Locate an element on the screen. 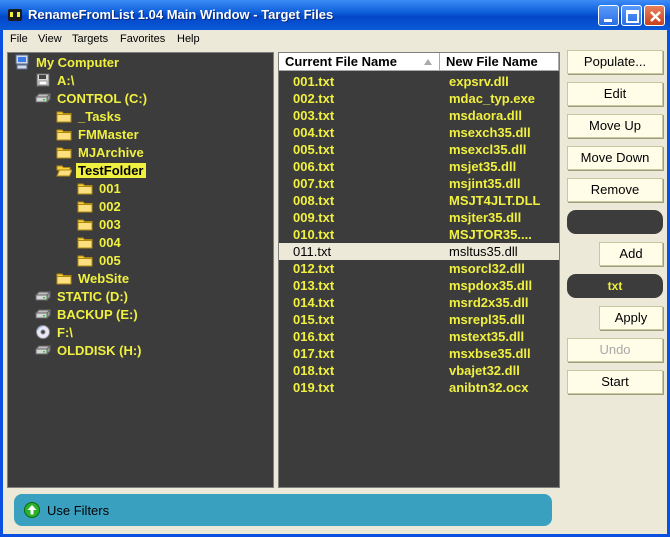 This screenshot has width=670, height=537. tree-node: F:\ is located at coordinates (55, 332).